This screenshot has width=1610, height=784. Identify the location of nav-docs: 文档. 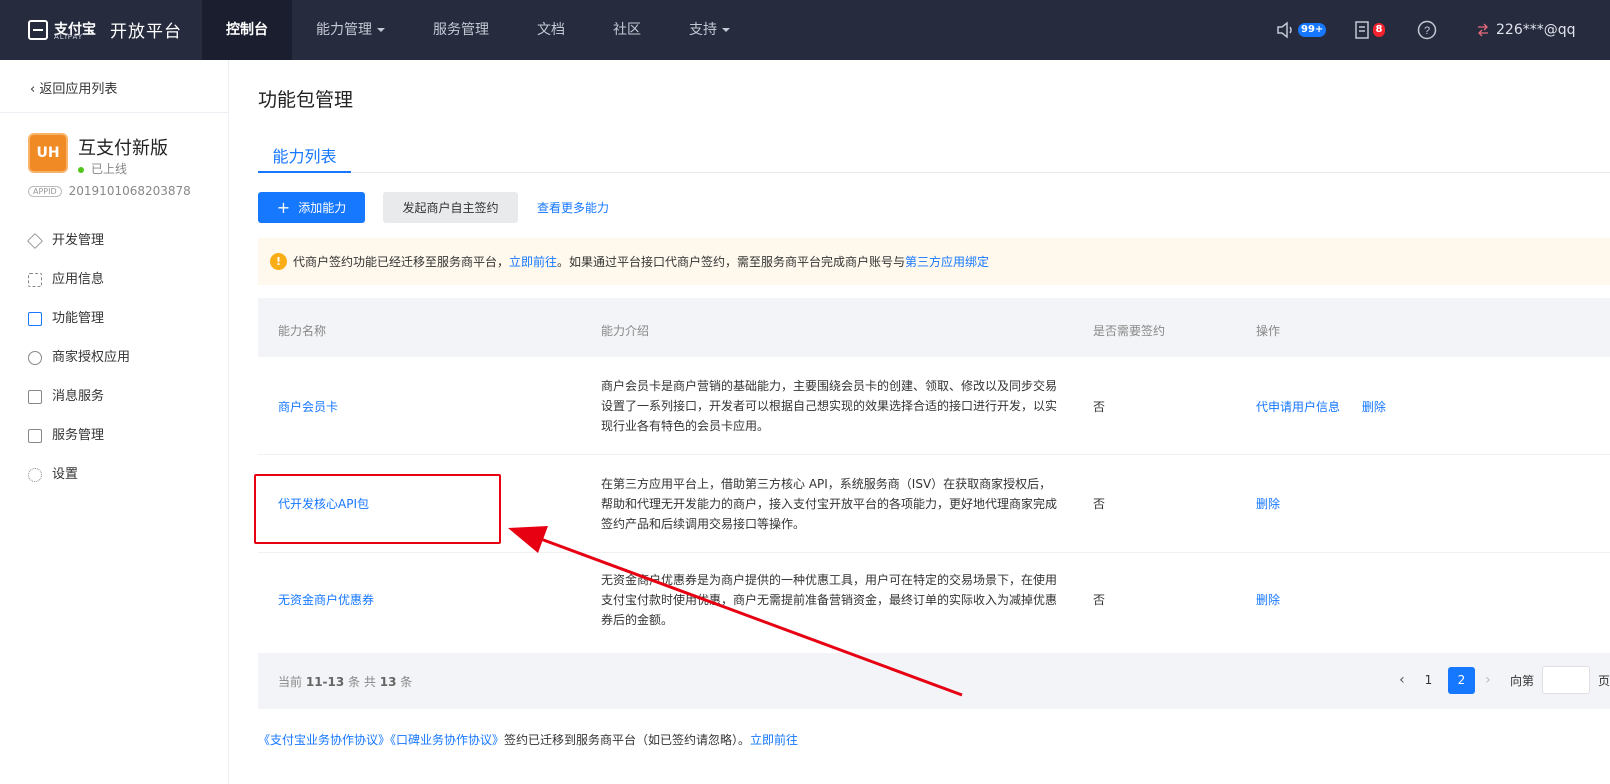
(551, 30).